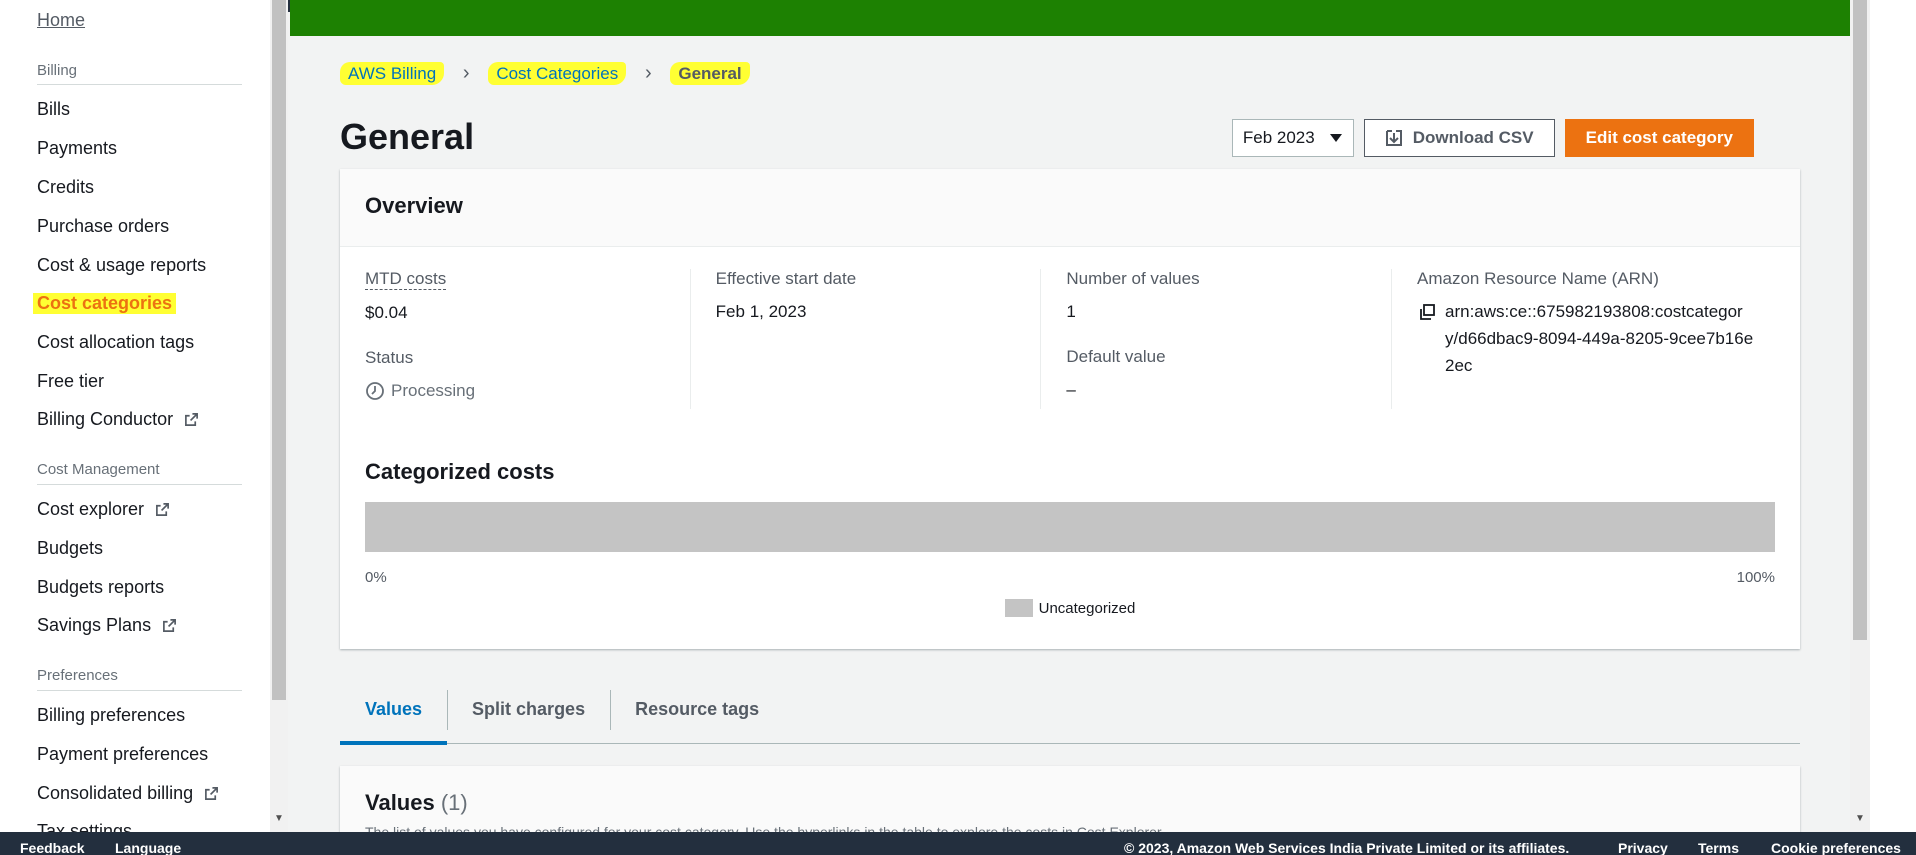 The image size is (1916, 855). Describe the element at coordinates (697, 709) in the screenshot. I see `tab-resource-tags: Resource tags` at that location.